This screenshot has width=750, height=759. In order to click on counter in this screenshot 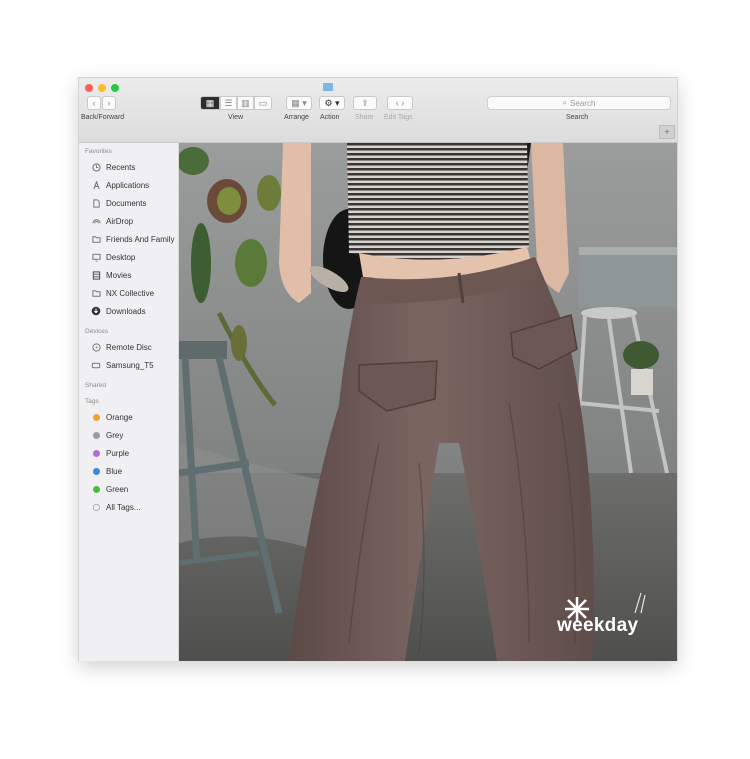, I will do `click(628, 279)`.